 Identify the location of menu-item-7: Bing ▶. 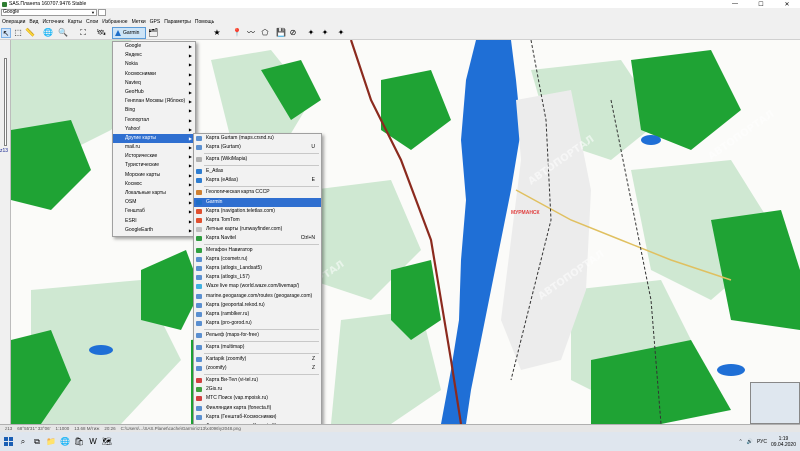
(154, 110).